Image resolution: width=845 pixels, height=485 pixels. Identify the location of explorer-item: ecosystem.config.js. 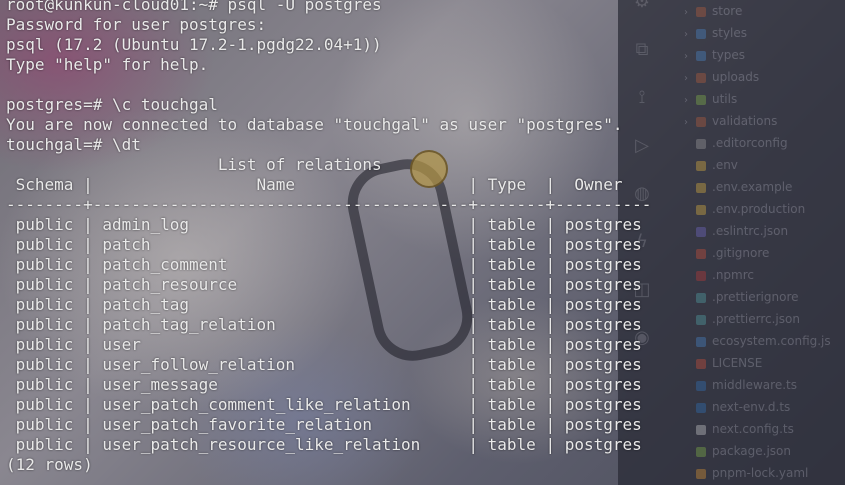
(763, 341).